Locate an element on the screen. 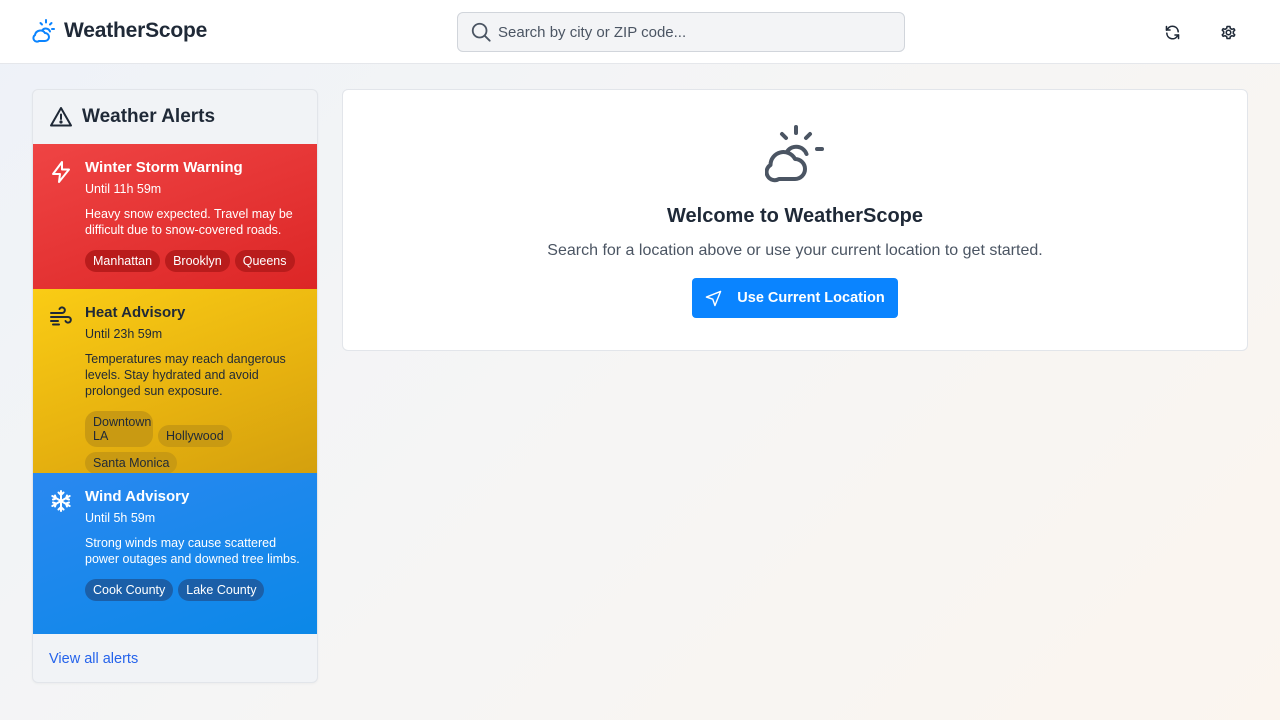  navigation-arrow-icon is located at coordinates (713, 298).